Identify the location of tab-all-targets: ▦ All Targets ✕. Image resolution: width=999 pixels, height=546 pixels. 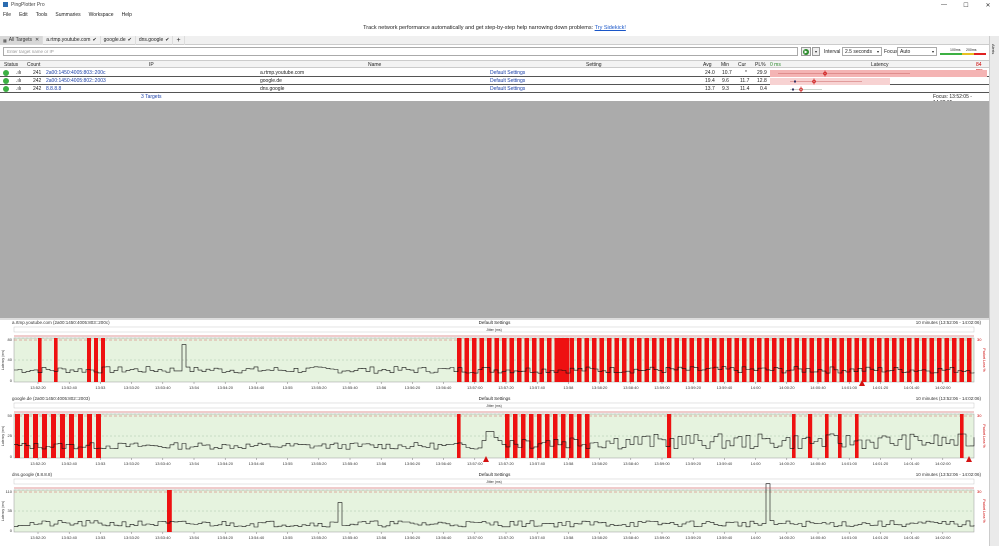
(22, 40).